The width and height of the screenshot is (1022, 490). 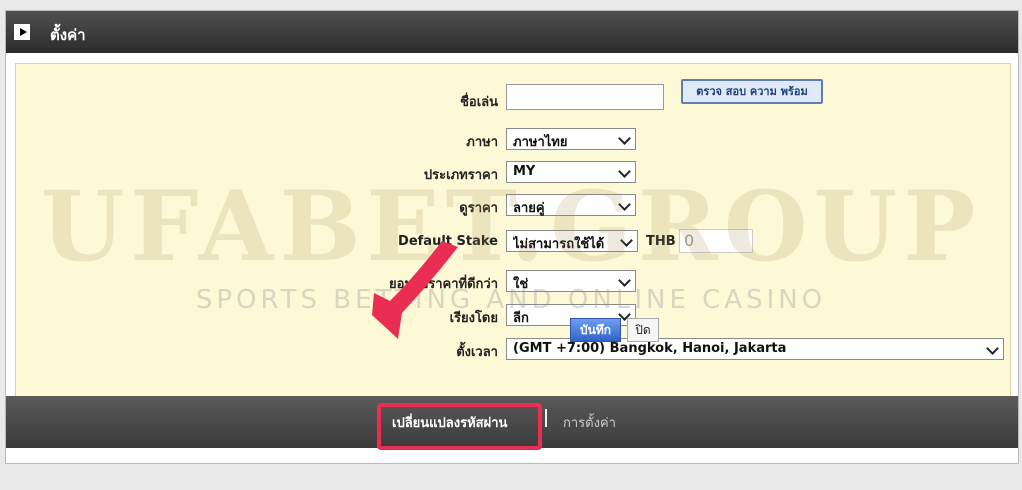 I want to click on stake-amount-input: 0, so click(x=716, y=241).